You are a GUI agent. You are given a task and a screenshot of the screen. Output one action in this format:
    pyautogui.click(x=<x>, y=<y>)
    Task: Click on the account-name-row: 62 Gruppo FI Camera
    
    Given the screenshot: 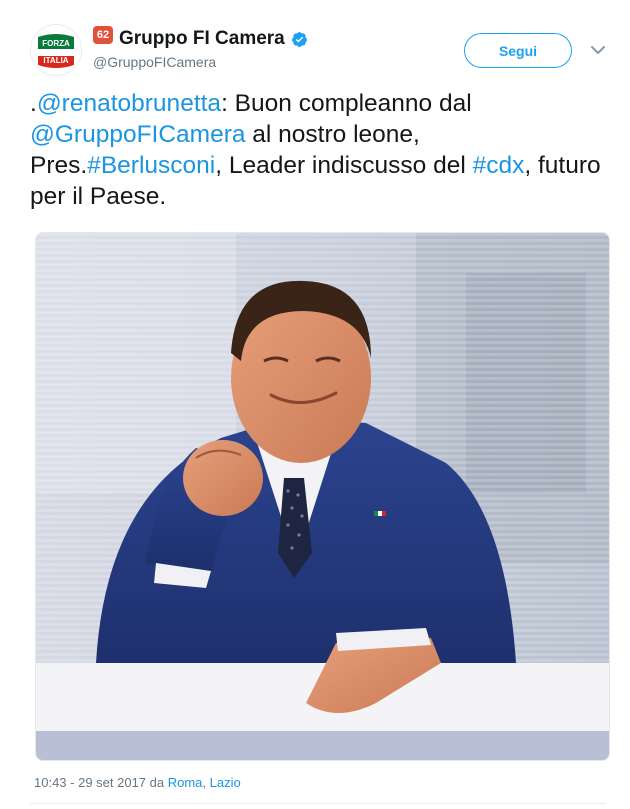 What is the action you would take?
    pyautogui.click(x=200, y=38)
    